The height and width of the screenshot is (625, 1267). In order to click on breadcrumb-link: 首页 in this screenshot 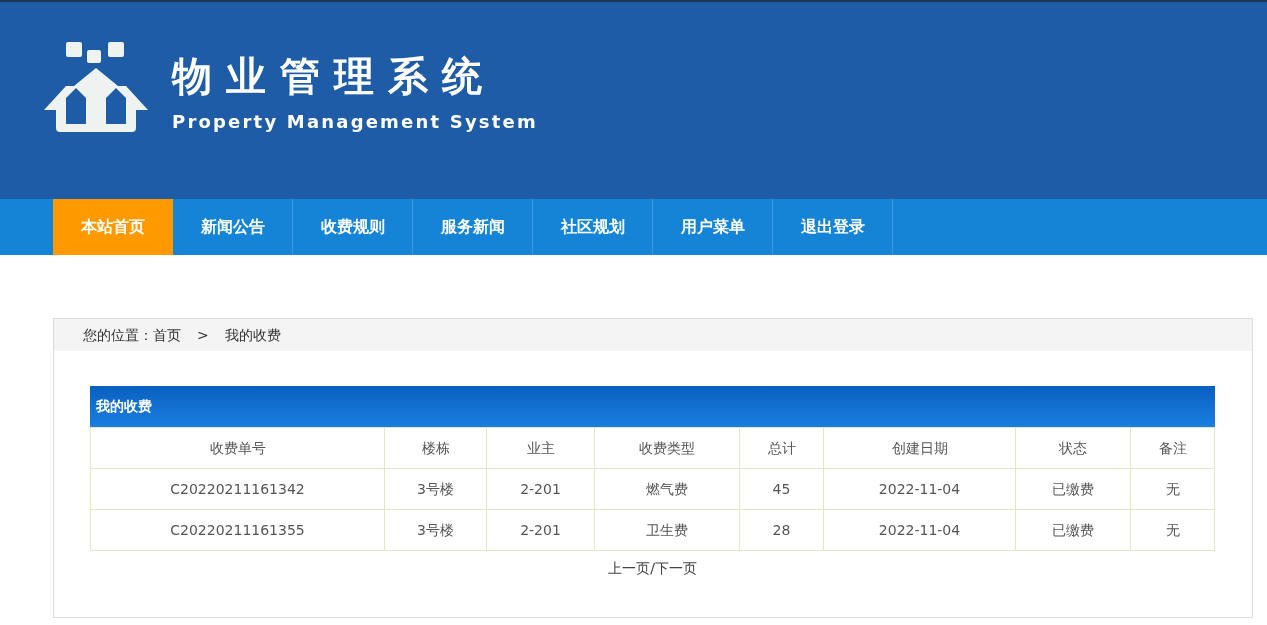, I will do `click(167, 335)`.